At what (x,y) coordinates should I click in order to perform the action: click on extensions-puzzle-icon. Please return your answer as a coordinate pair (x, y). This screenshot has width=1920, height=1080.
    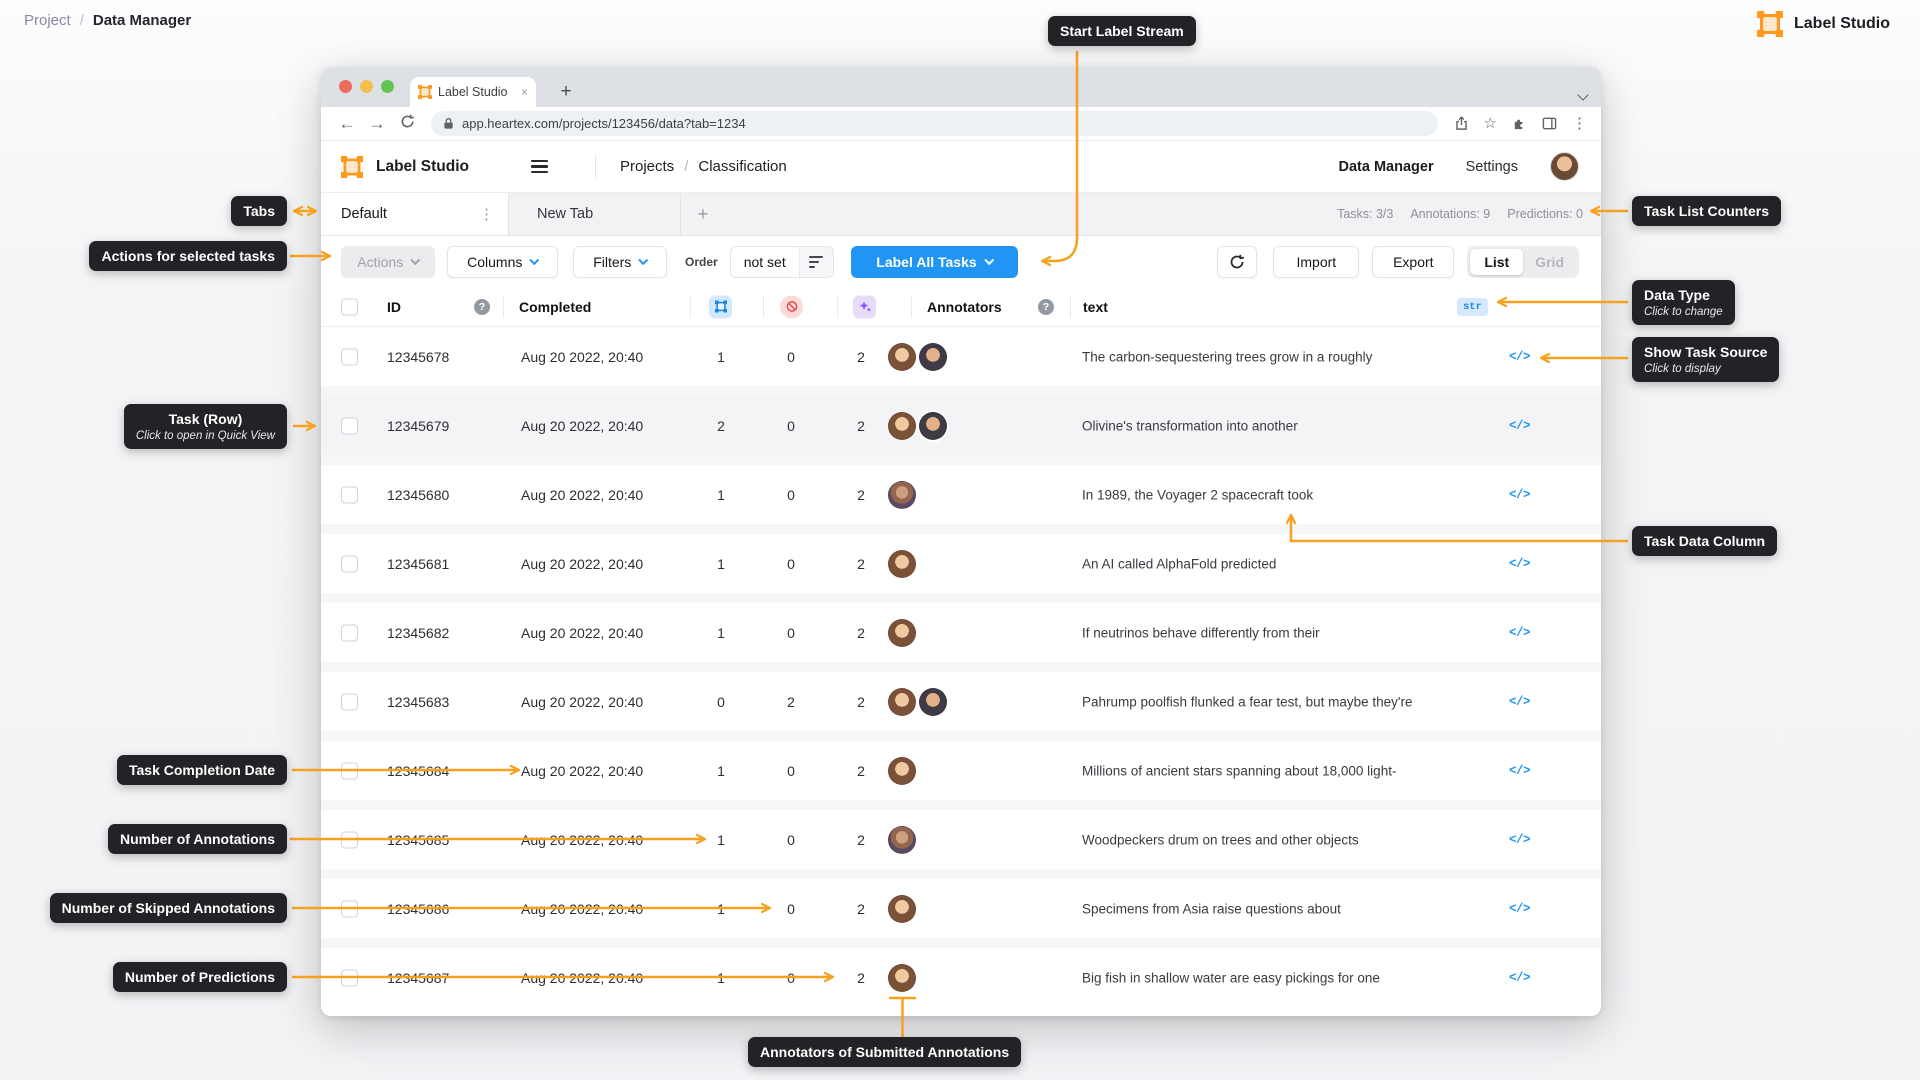
    Looking at the image, I should click on (1519, 123).